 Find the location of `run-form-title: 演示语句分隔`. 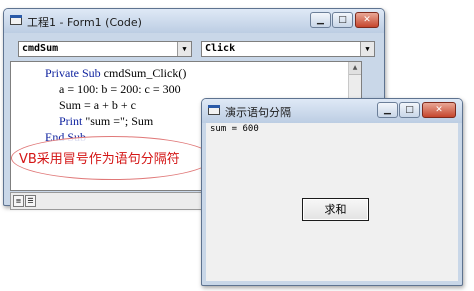

run-form-title: 演示语句分隔 is located at coordinates (258, 112).